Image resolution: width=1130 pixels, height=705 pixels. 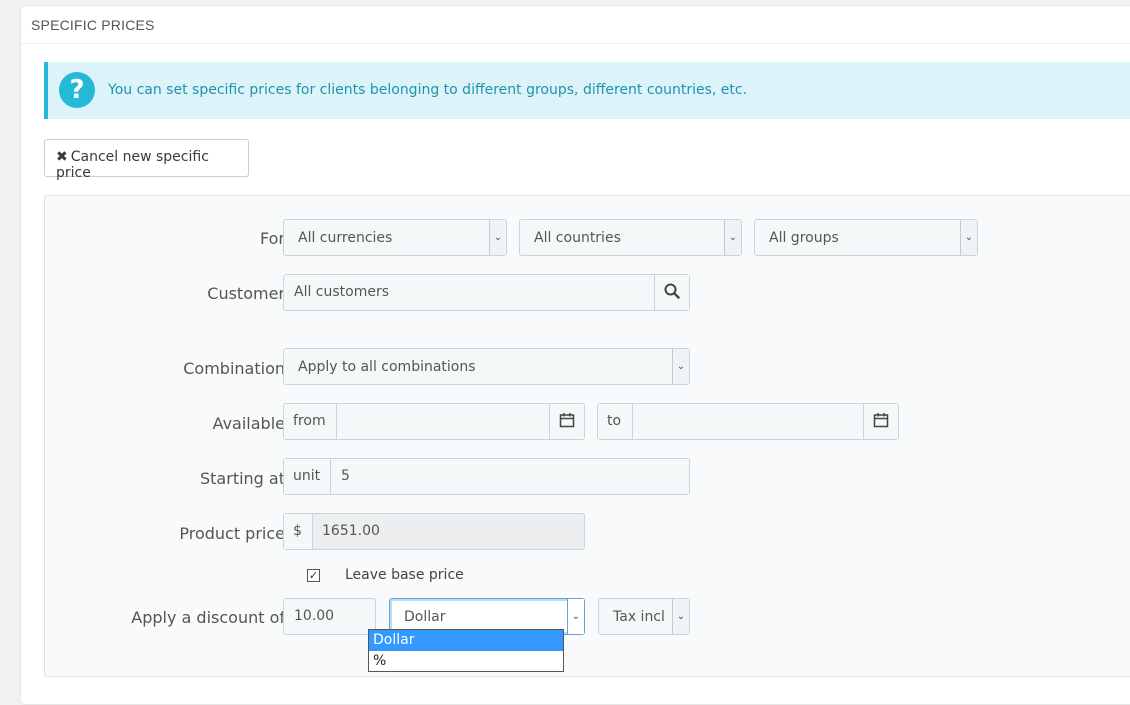 I want to click on country-select: All countries ⌄, so click(x=630, y=237).